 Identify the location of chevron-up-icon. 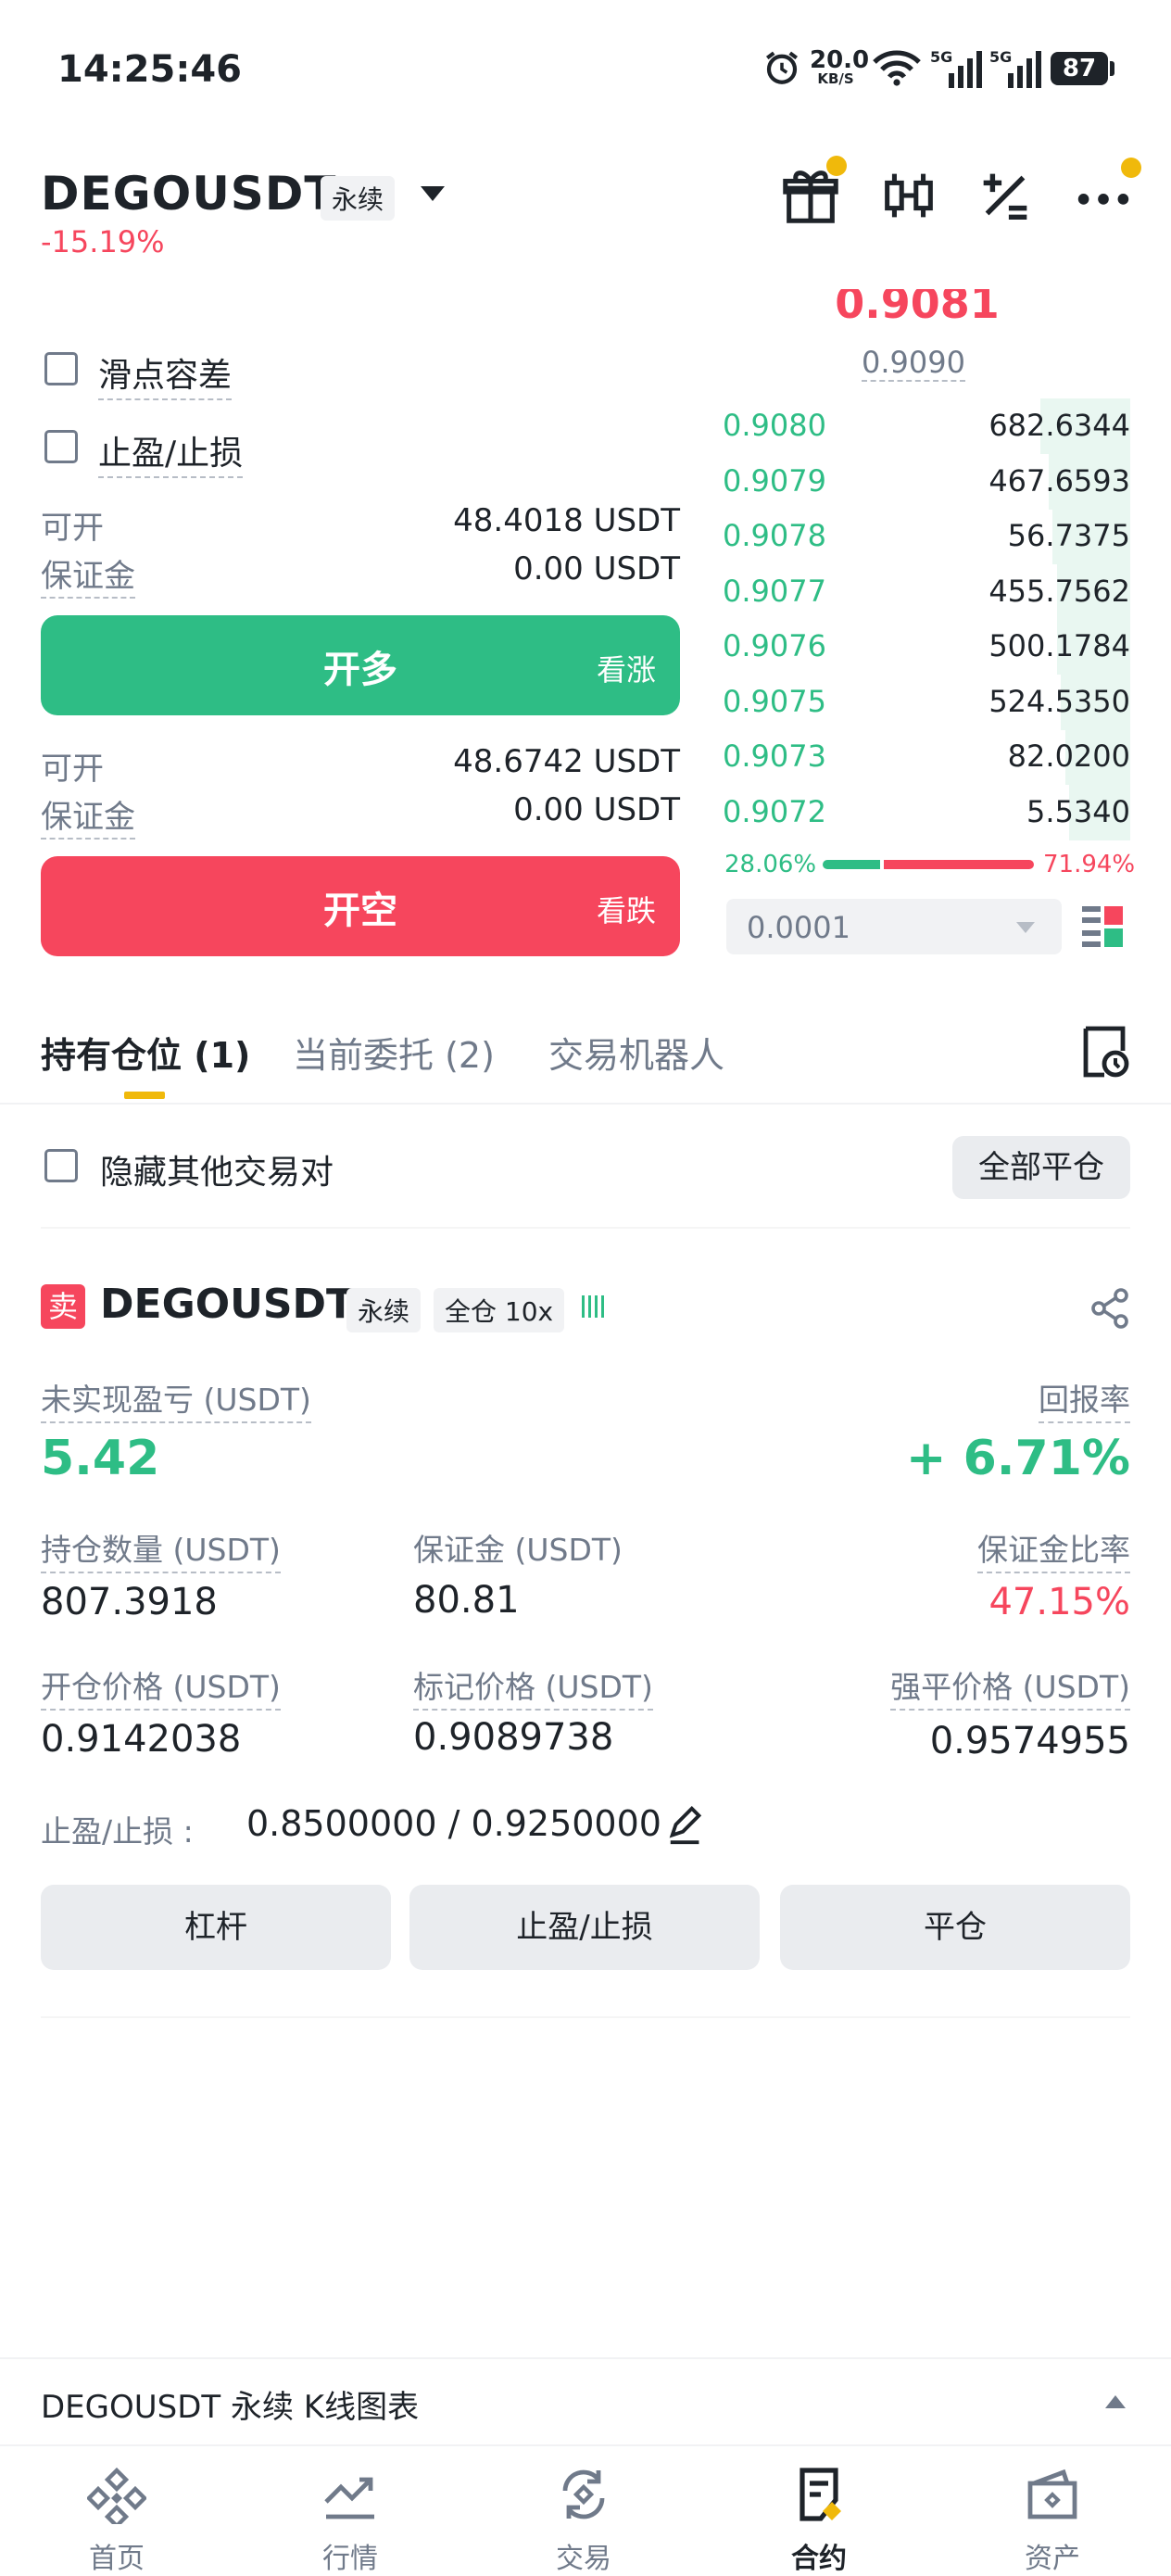
(1115, 2402).